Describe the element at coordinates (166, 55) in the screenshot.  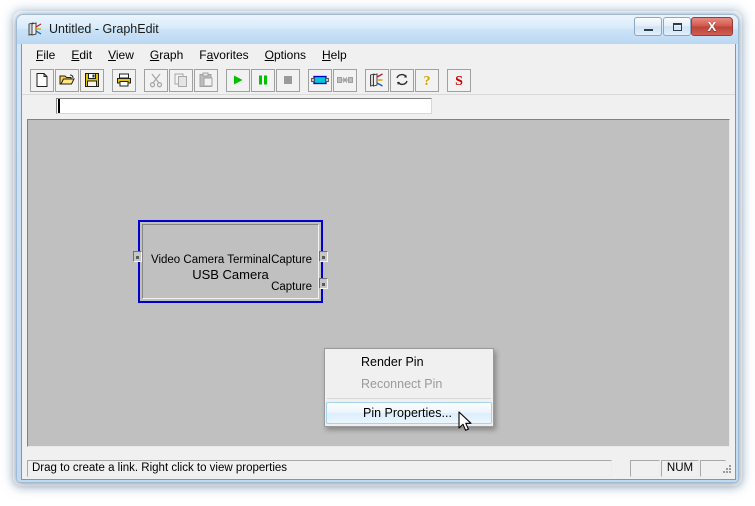
I see `menu-graph: Graph` at that location.